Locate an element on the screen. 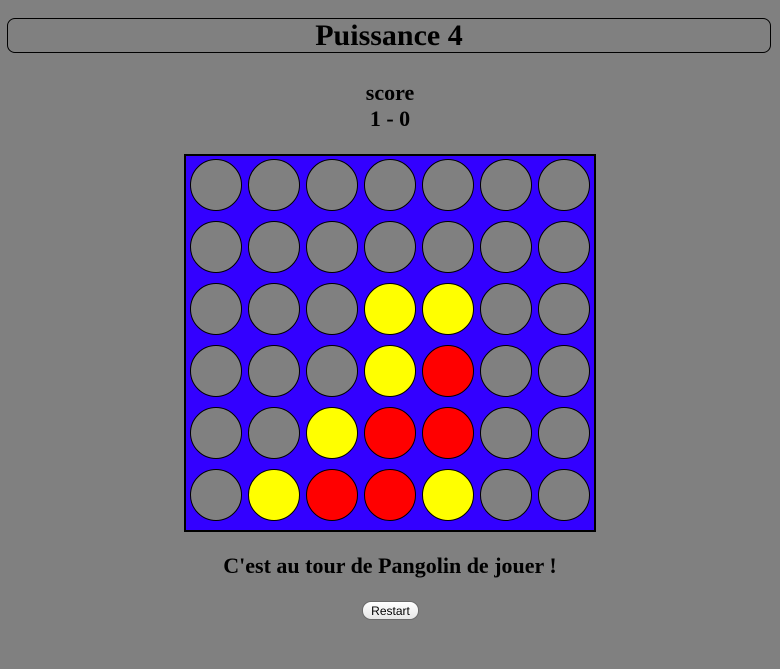 The image size is (780, 669). score-panel: score 1 - 0 is located at coordinates (390, 106).